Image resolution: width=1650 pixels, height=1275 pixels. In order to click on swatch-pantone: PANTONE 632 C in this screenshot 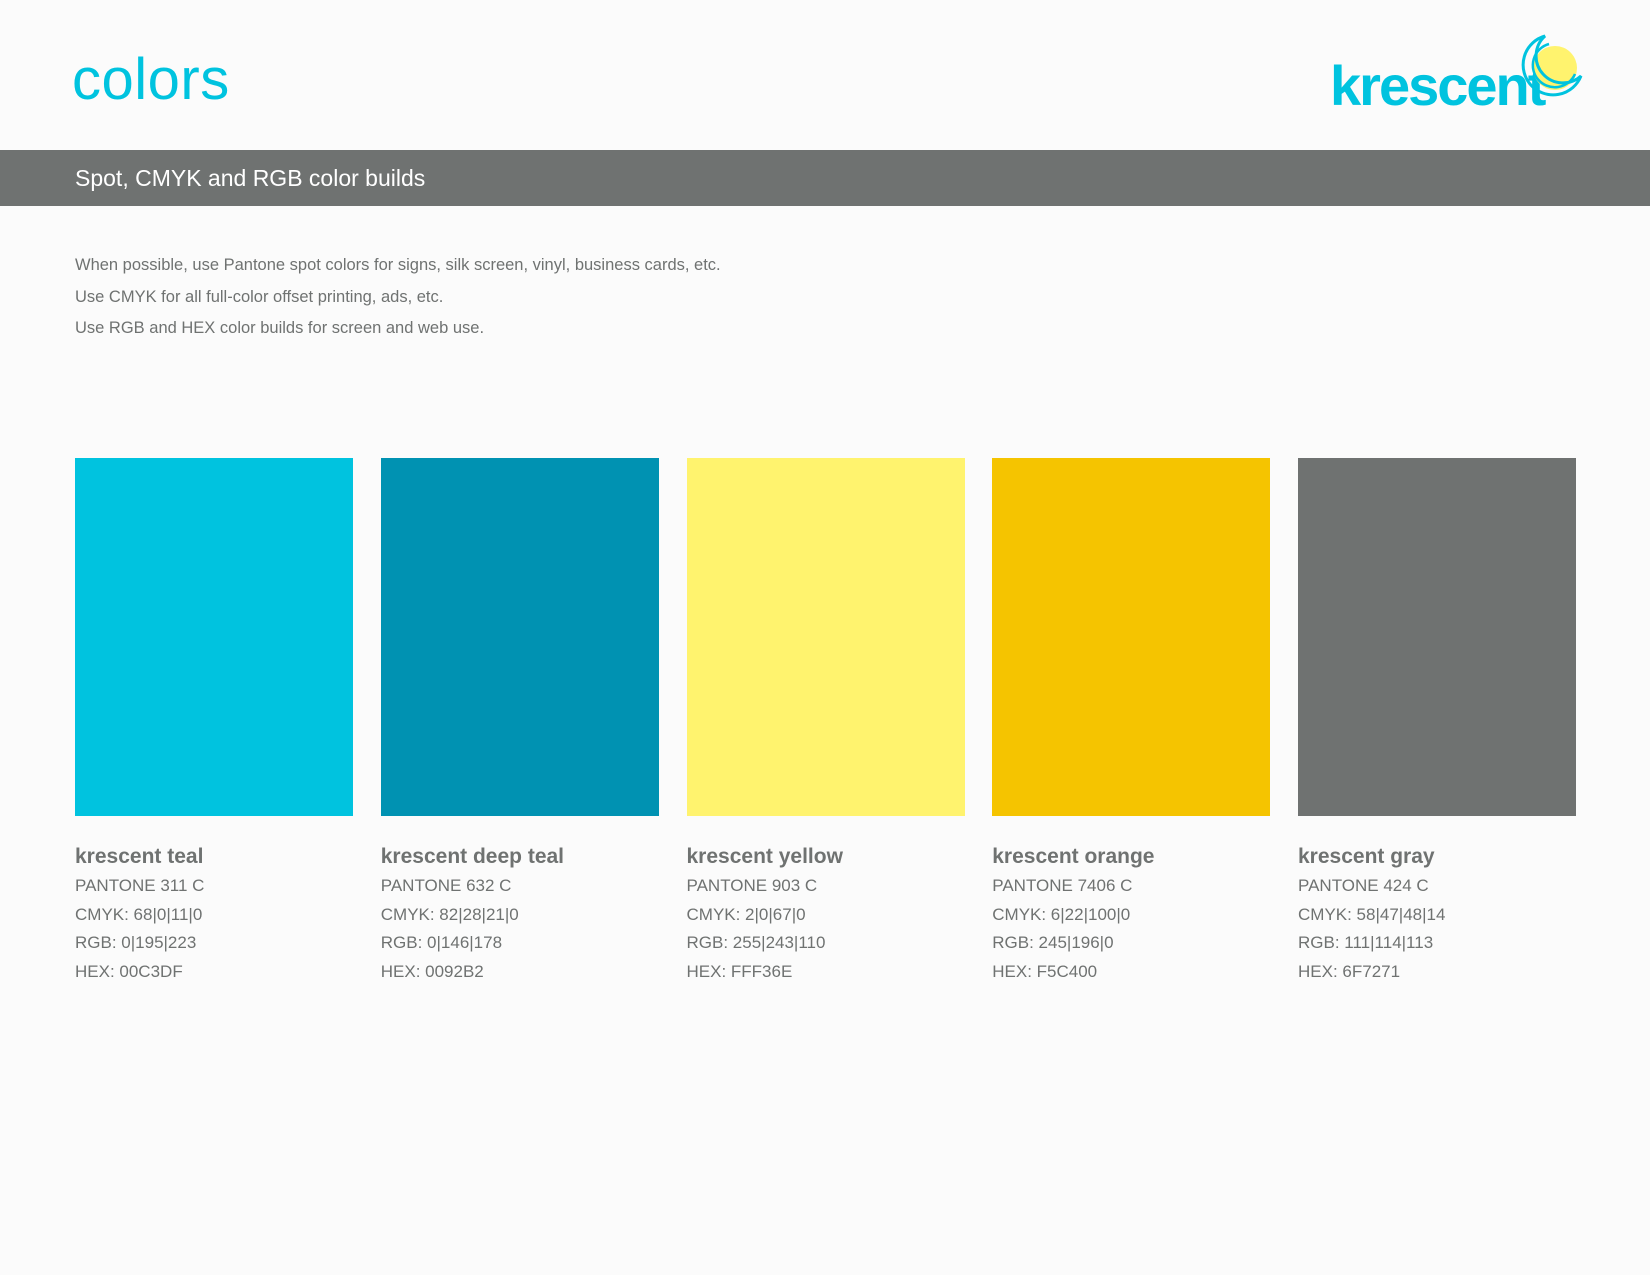, I will do `click(446, 885)`.